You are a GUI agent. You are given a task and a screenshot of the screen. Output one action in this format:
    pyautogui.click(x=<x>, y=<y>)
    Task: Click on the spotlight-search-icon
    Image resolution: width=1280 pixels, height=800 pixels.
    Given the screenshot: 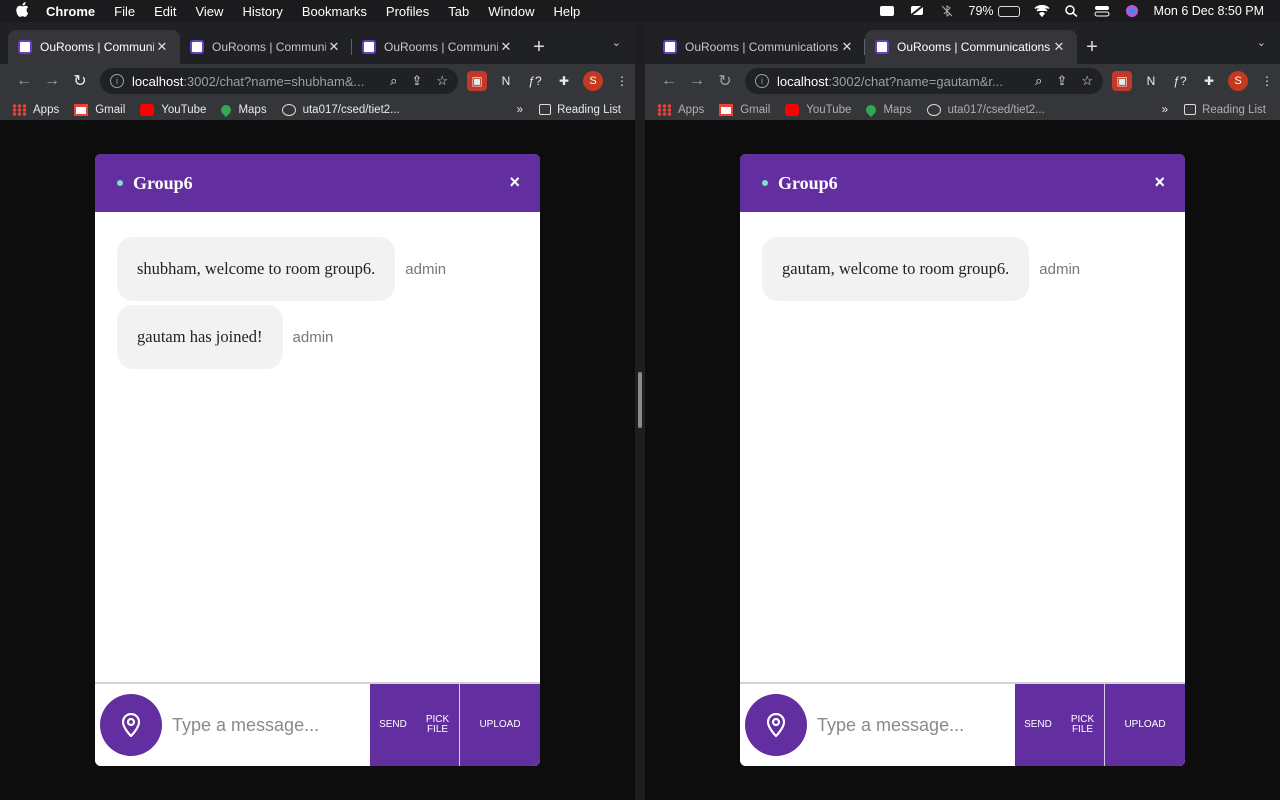 What is the action you would take?
    pyautogui.click(x=1072, y=11)
    